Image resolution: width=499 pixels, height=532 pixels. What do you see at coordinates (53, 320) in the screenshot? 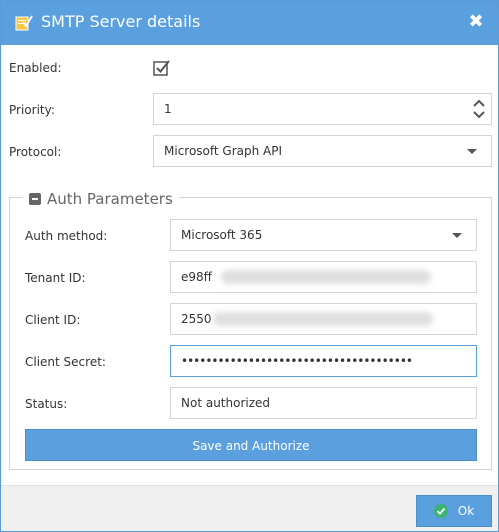
I see `client-id-label: Client ID:` at bounding box center [53, 320].